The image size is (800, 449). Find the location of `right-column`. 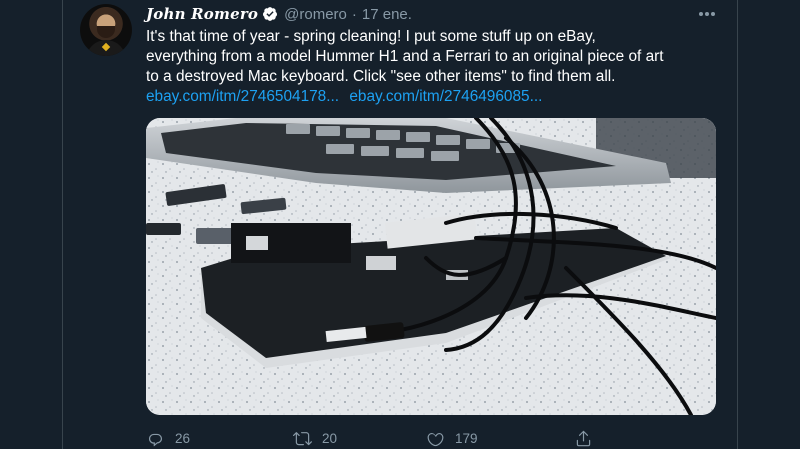

right-column is located at coordinates (768, 224).